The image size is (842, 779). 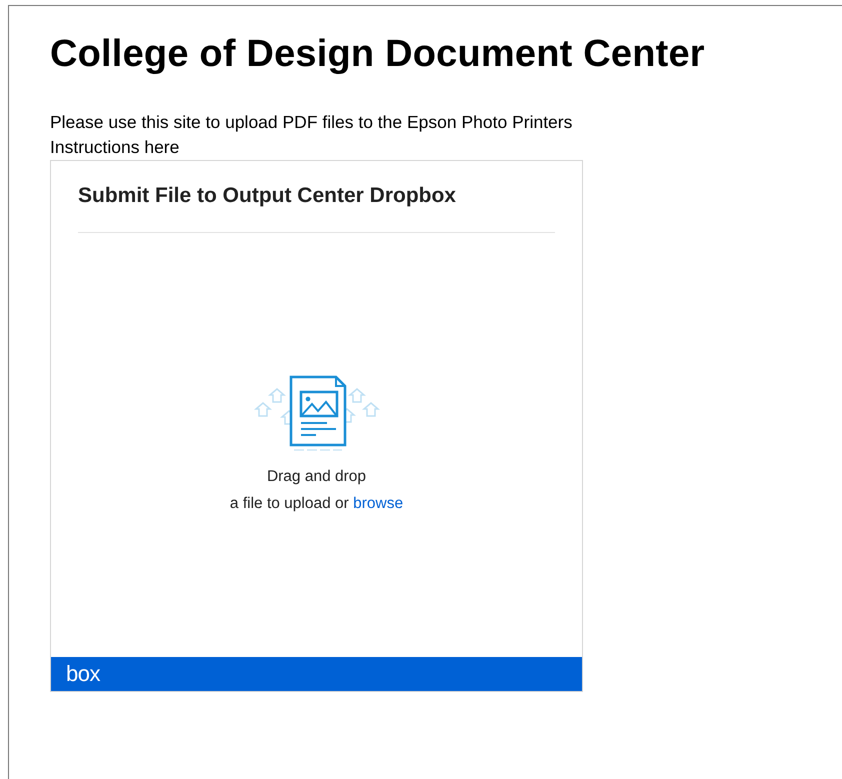 I want to click on drop-instruction: a file to upload or, so click(x=290, y=503).